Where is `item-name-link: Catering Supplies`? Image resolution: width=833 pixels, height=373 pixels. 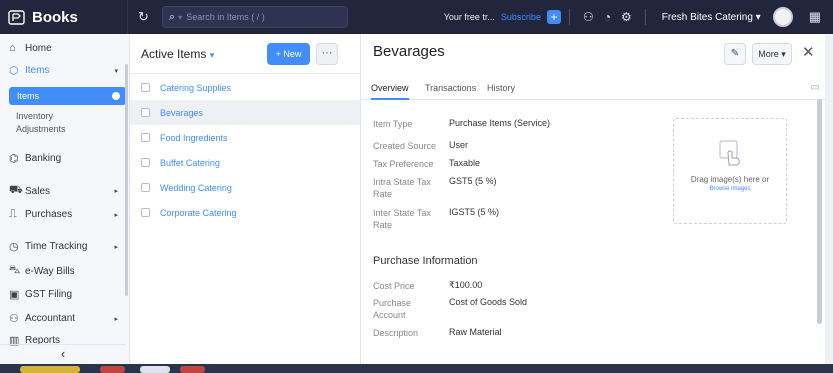 item-name-link: Catering Supplies is located at coordinates (195, 88).